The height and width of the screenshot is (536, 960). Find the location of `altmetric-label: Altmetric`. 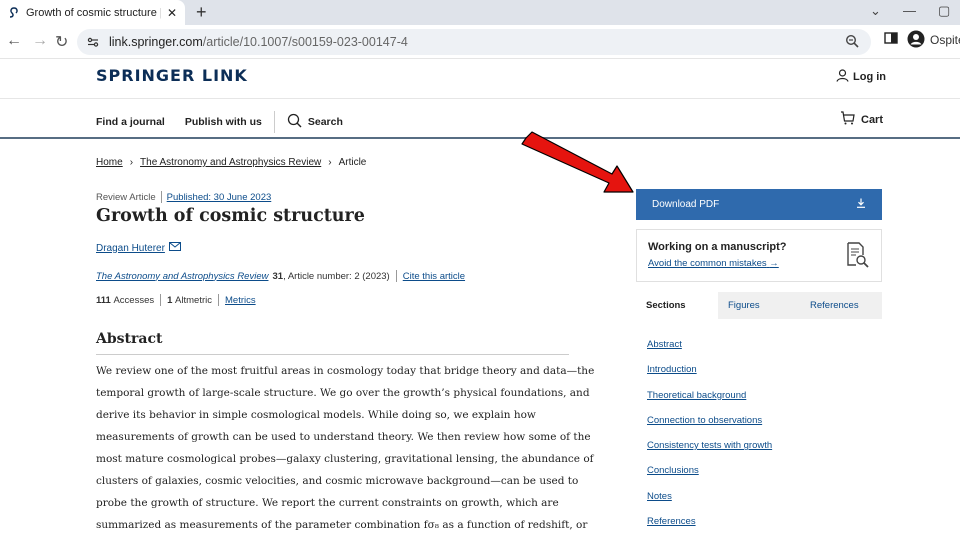

altmetric-label: Altmetric is located at coordinates (193, 300).